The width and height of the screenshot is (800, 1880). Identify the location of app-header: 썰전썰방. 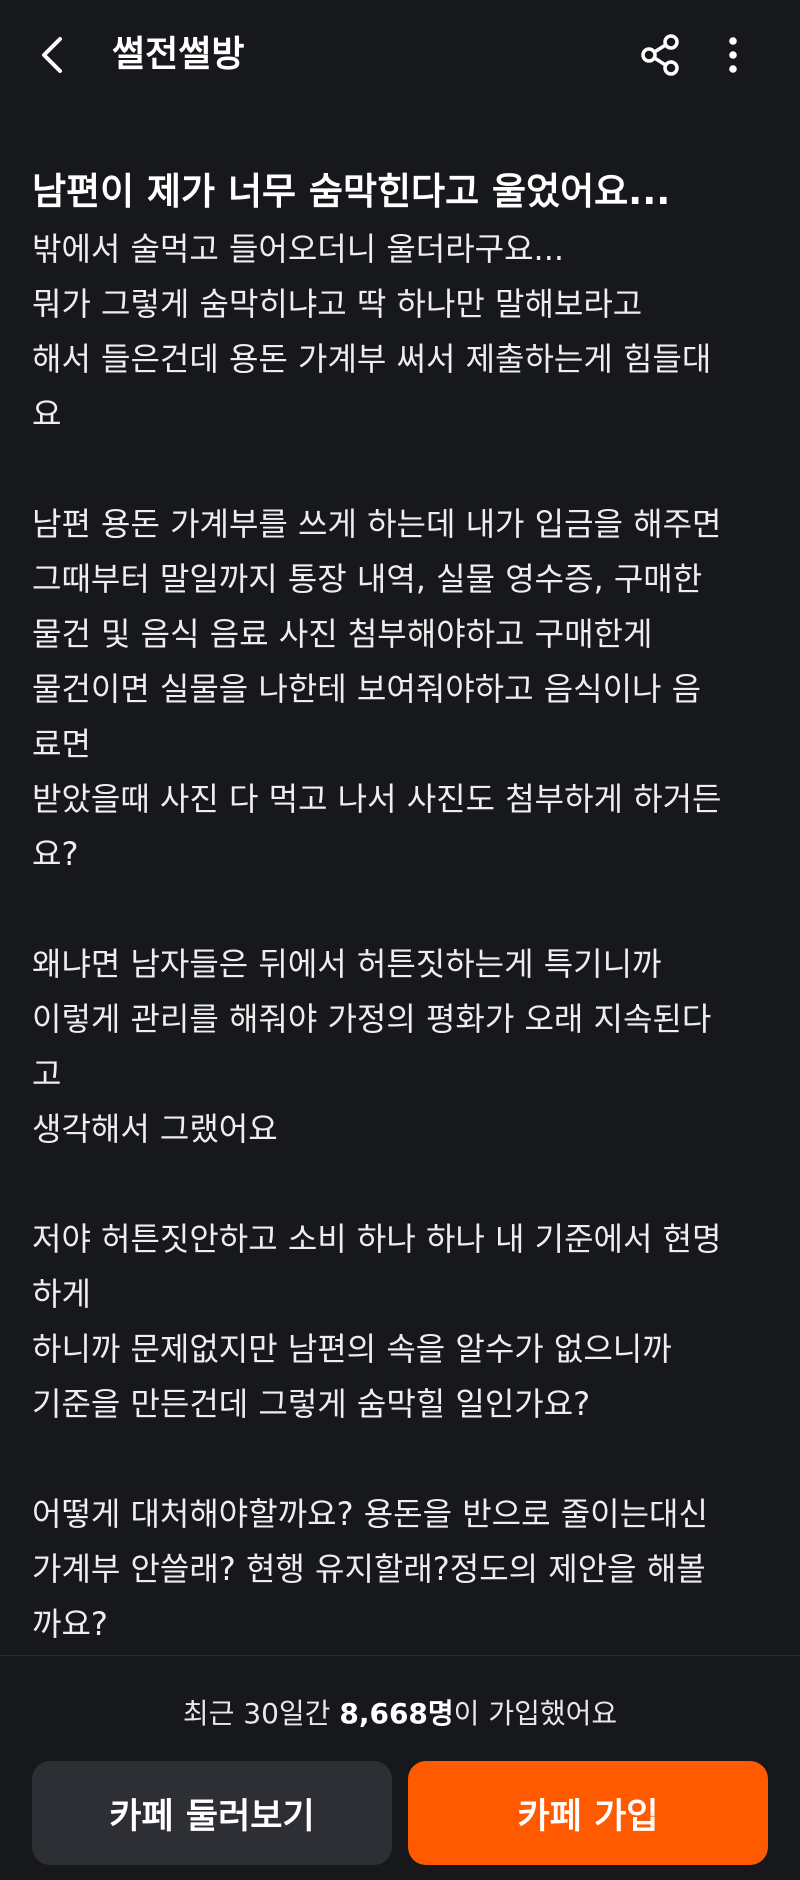
(400, 55).